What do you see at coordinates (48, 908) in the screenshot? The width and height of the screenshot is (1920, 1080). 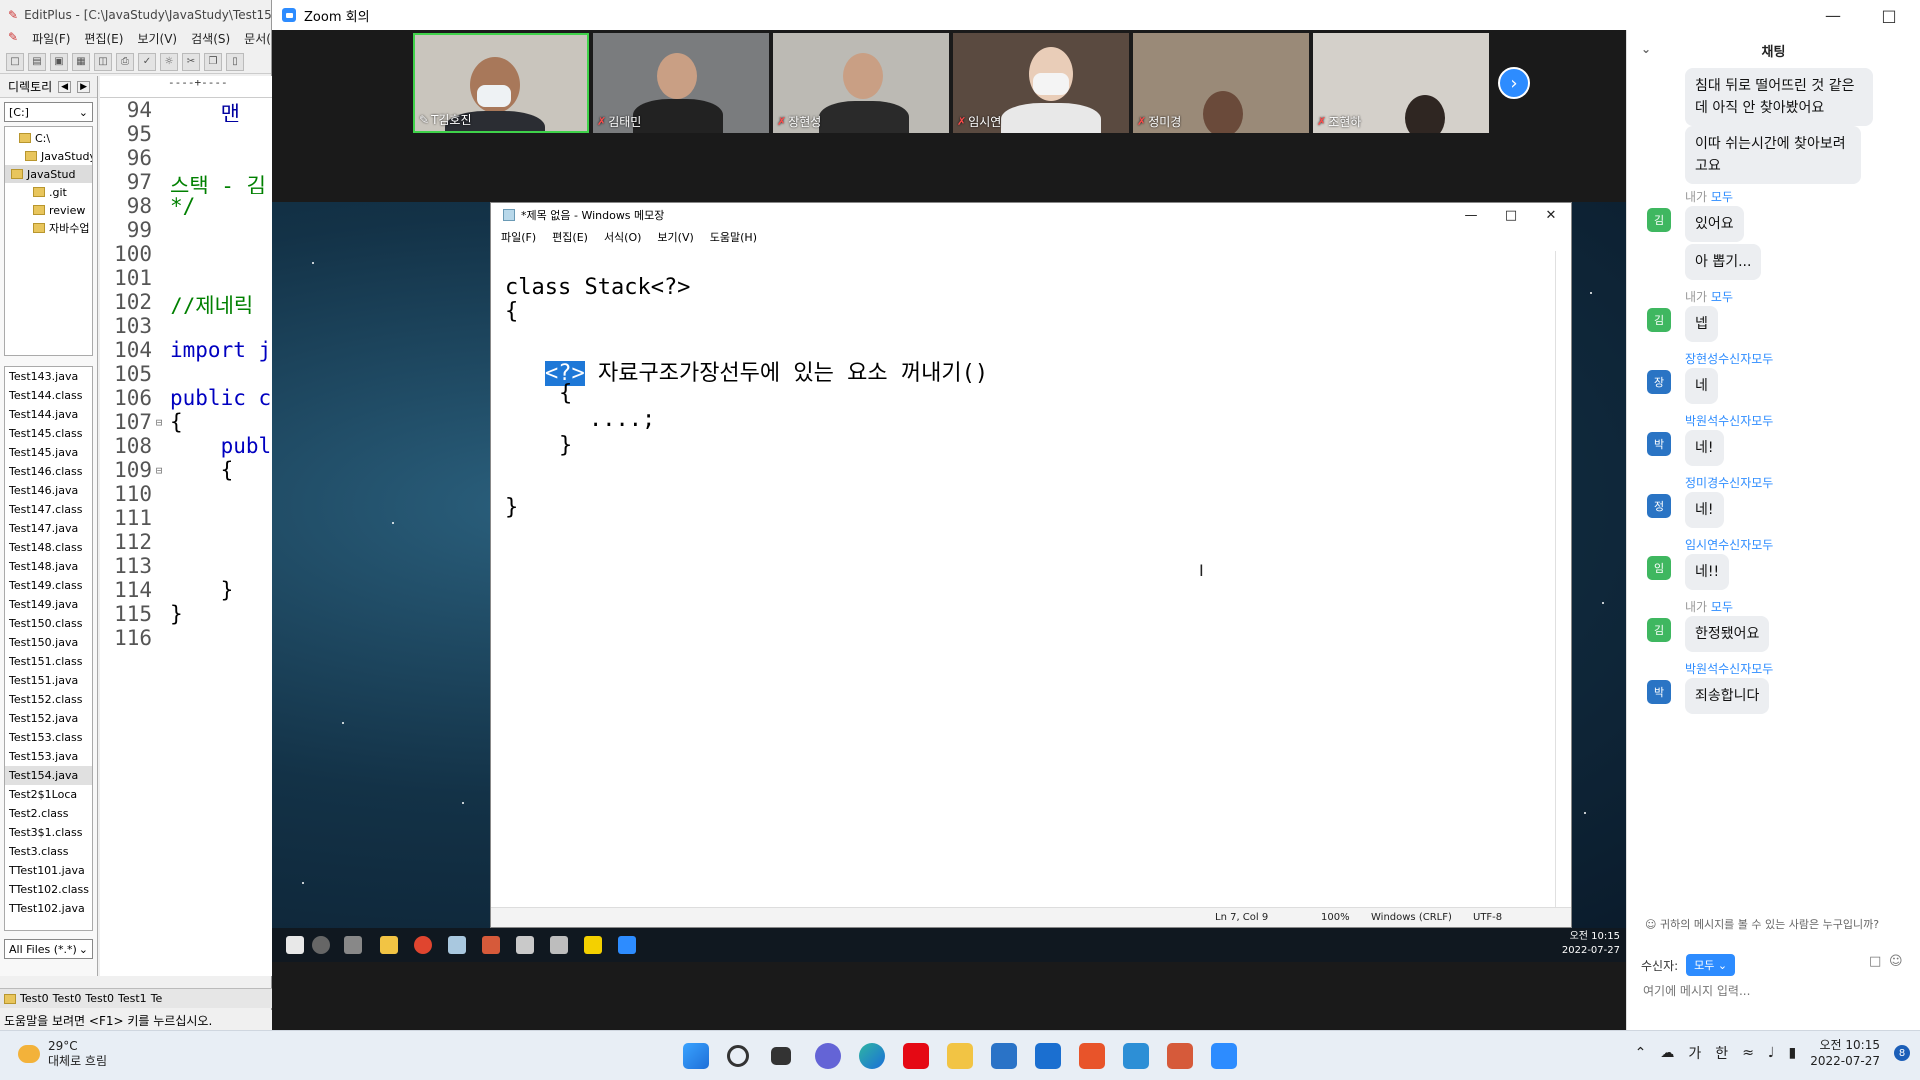 I see `file-item: TTest102.java` at bounding box center [48, 908].